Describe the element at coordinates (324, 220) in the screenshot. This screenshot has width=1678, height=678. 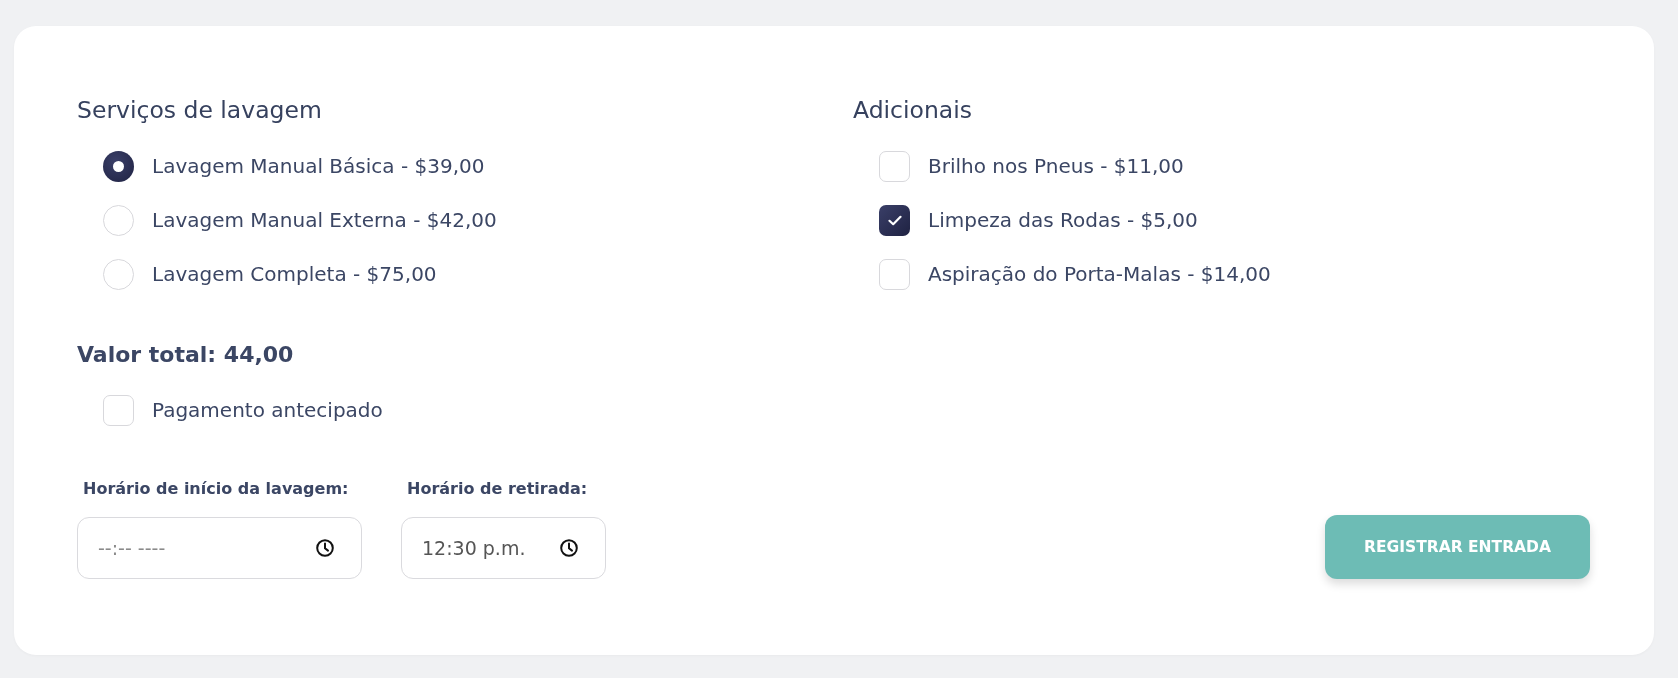
I see `option-label: Lavagem Manual Externa - $42,00` at that location.